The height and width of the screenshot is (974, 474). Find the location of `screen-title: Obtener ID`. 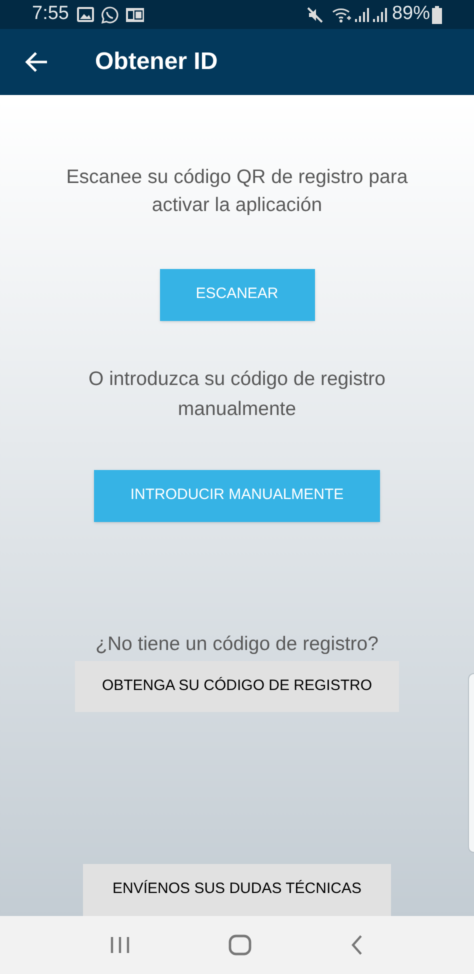

screen-title: Obtener ID is located at coordinates (156, 61).